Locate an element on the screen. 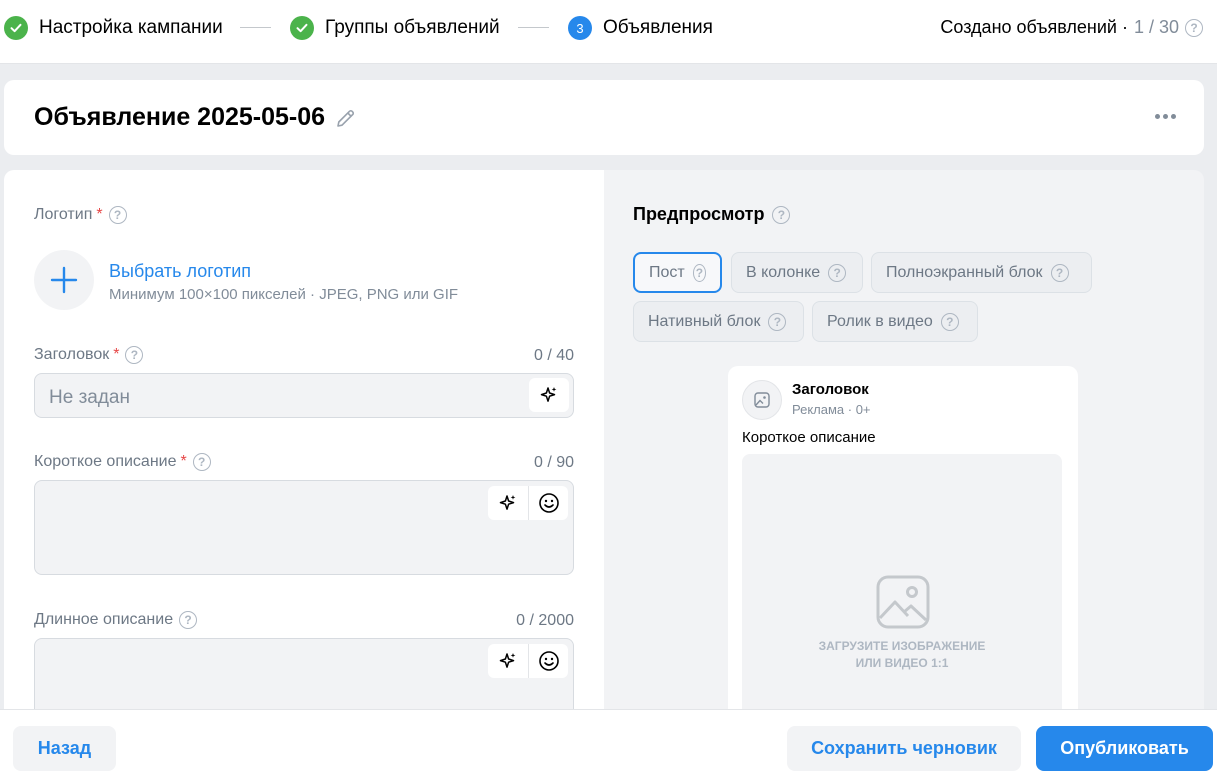  short-desc-textarea is located at coordinates (304, 527).